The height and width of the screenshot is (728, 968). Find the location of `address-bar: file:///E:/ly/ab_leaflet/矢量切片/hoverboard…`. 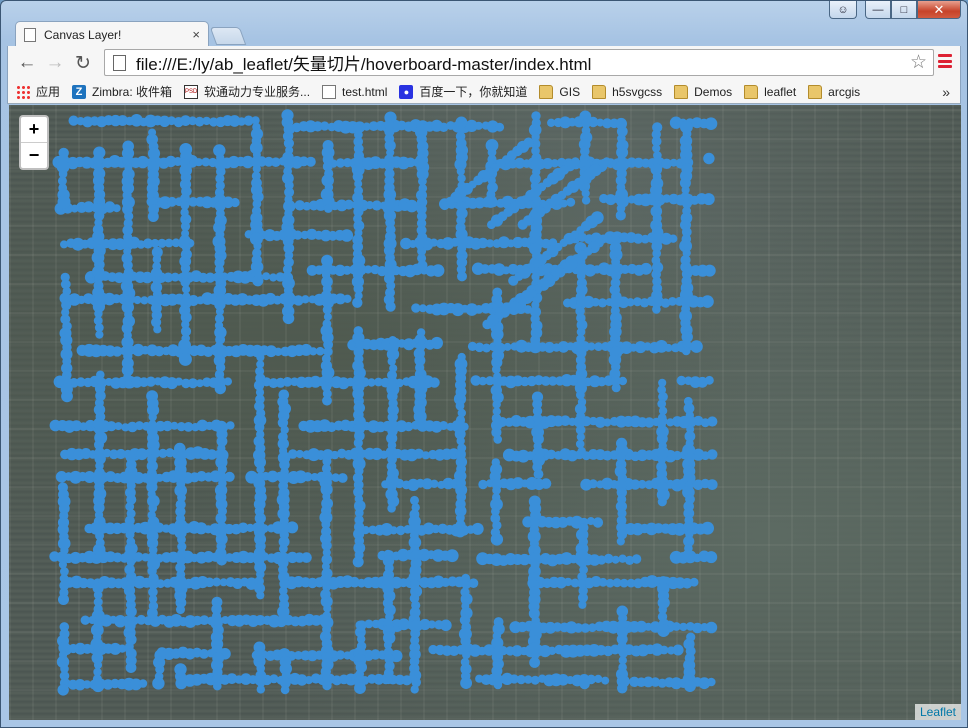

address-bar: file:///E:/ly/ab_leaflet/矢量切片/hoverboard… is located at coordinates (519, 62).